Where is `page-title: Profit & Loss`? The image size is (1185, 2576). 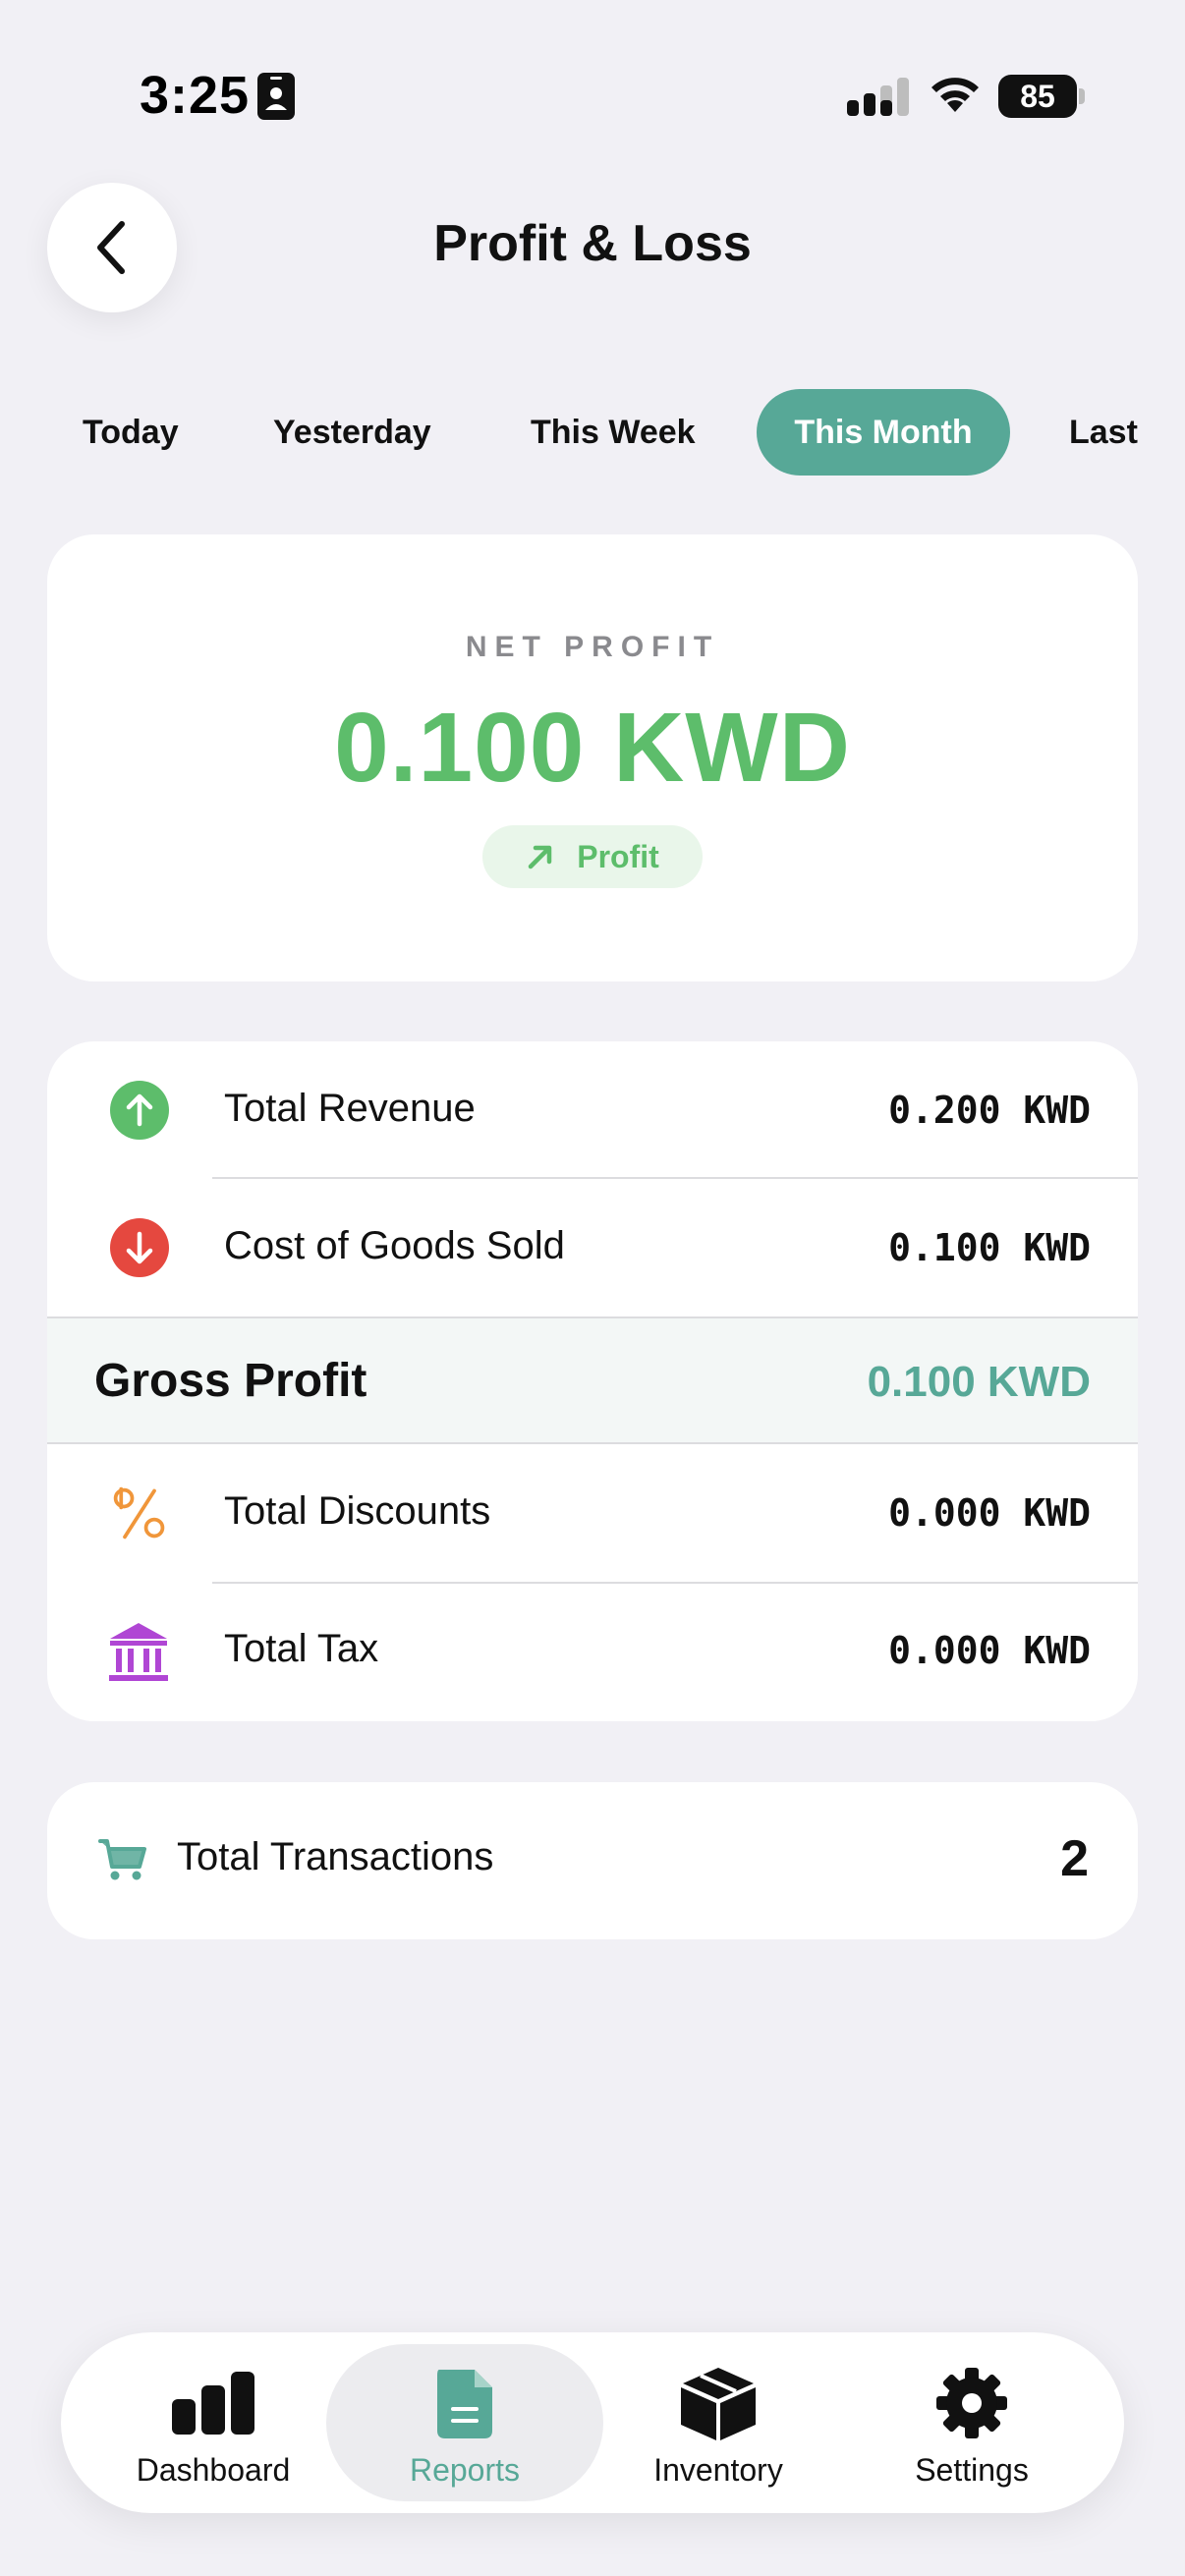
page-title: Profit & Loss is located at coordinates (592, 243).